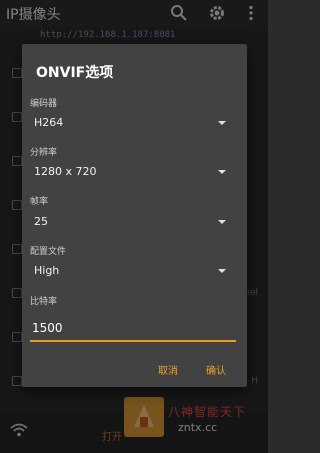 This screenshot has height=453, width=320. I want to click on framerate-label: 帧率, so click(39, 202).